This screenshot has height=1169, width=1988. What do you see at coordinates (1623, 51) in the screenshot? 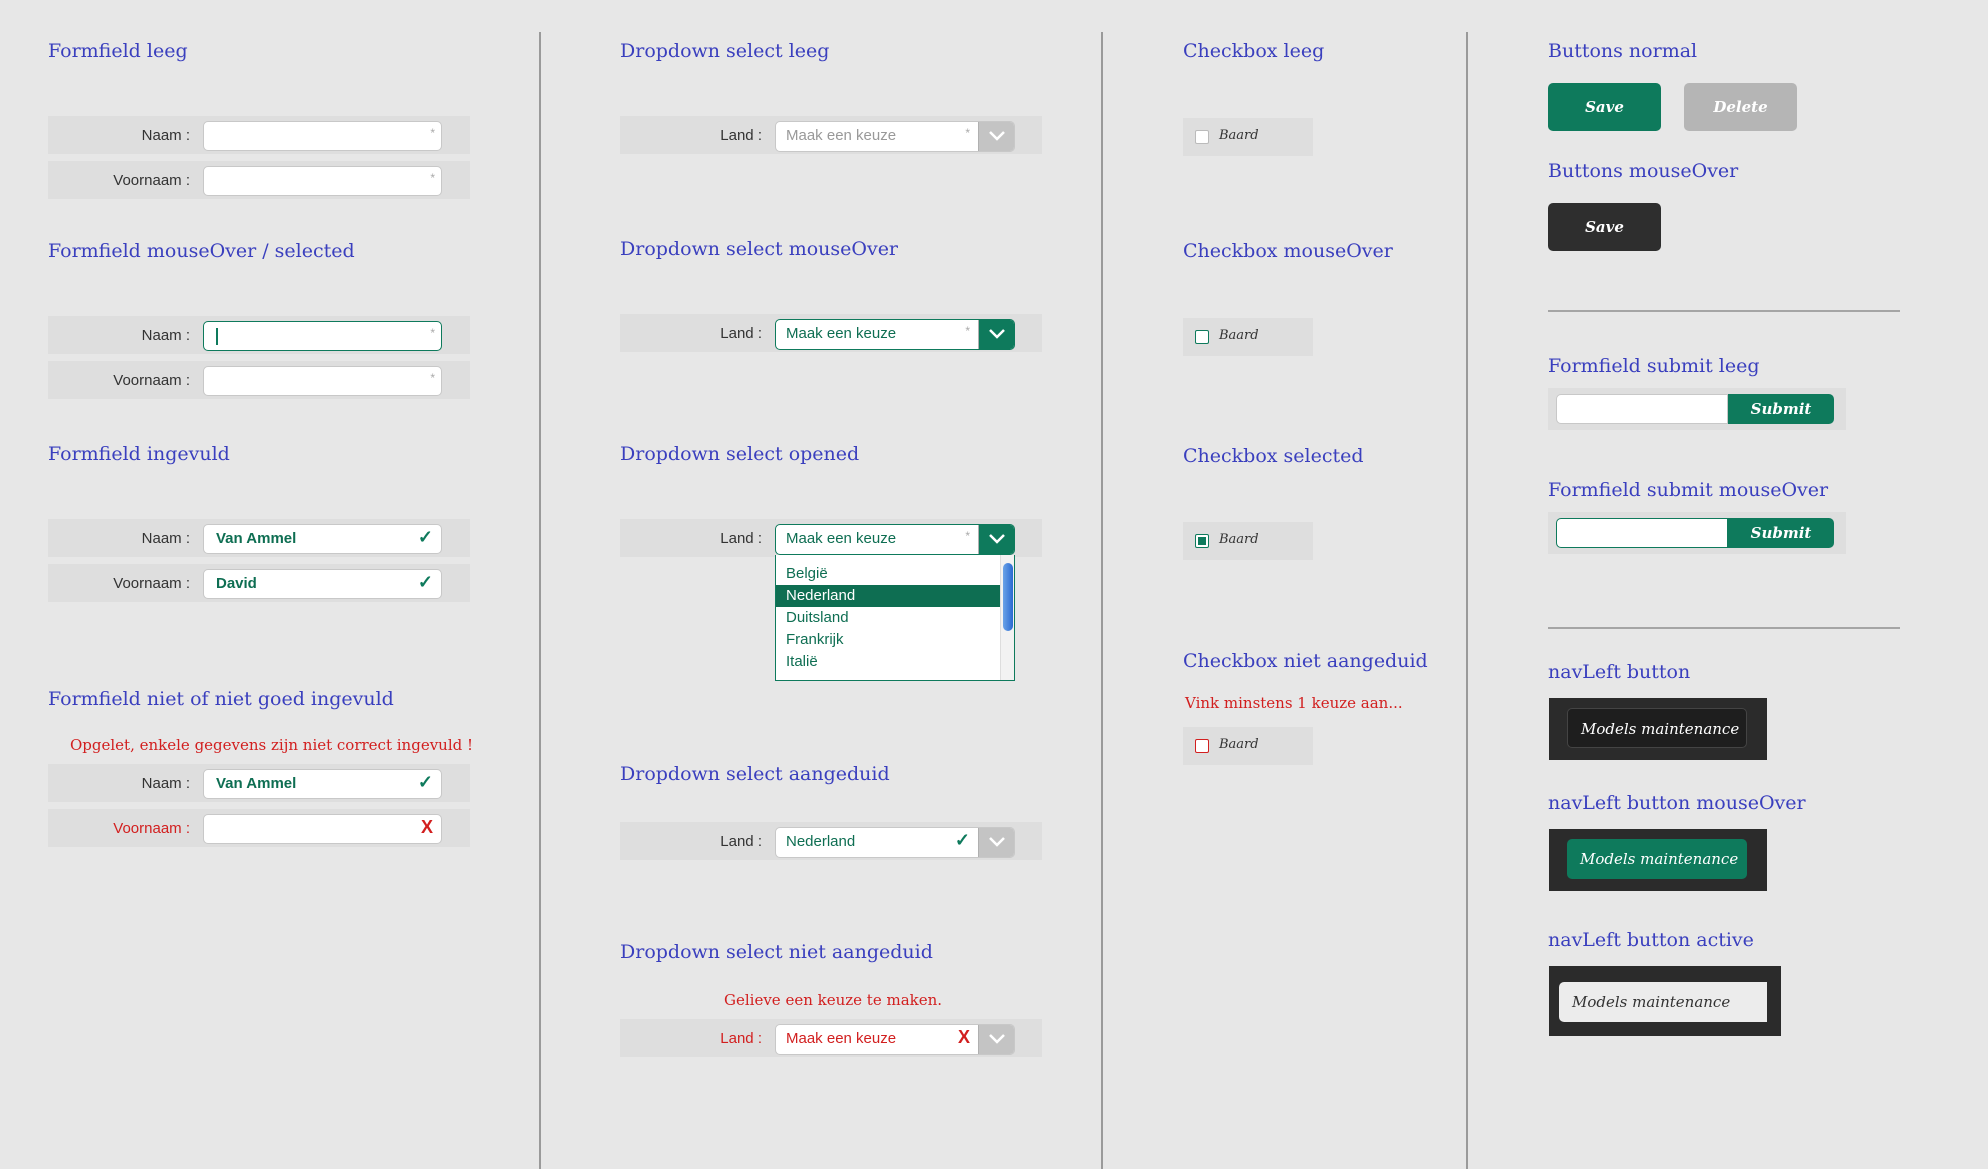
I see `section-title-buttons-normal: Buttons normal` at bounding box center [1623, 51].